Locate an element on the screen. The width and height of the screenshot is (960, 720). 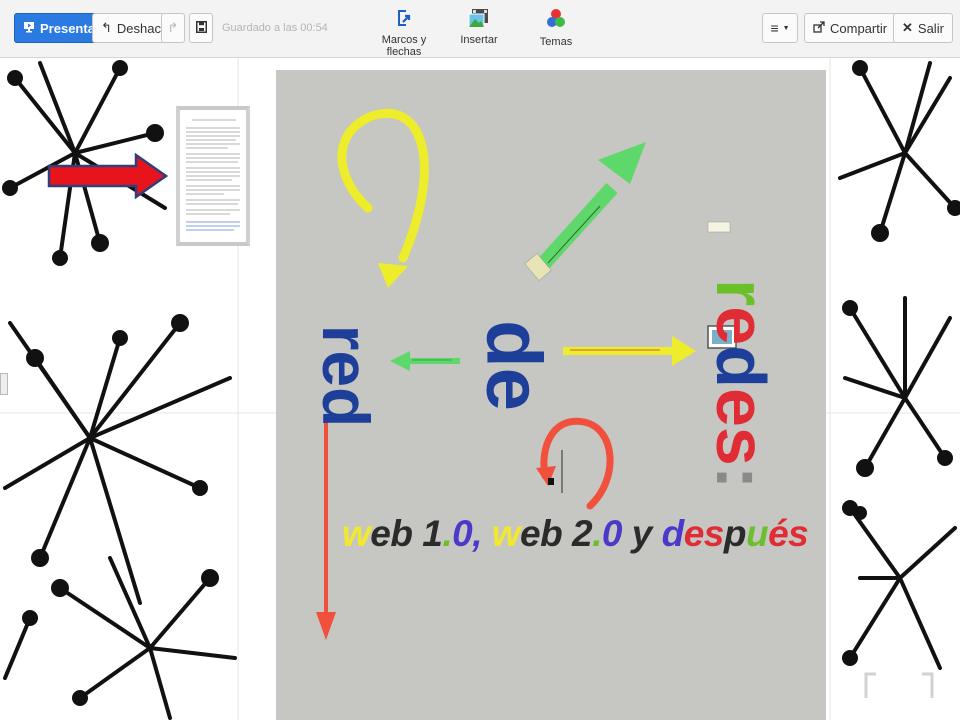
word-de: de is located at coordinates (514, 366).